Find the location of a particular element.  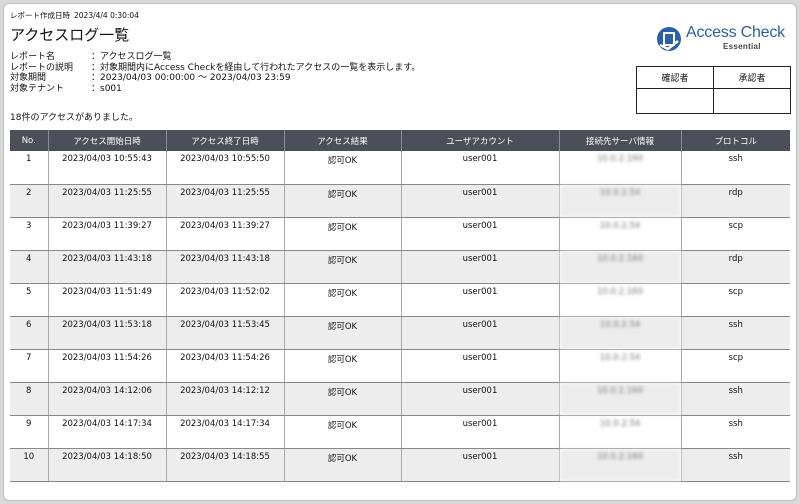

meta-row-tenant: 対象テナント ：s001 is located at coordinates (215, 89).